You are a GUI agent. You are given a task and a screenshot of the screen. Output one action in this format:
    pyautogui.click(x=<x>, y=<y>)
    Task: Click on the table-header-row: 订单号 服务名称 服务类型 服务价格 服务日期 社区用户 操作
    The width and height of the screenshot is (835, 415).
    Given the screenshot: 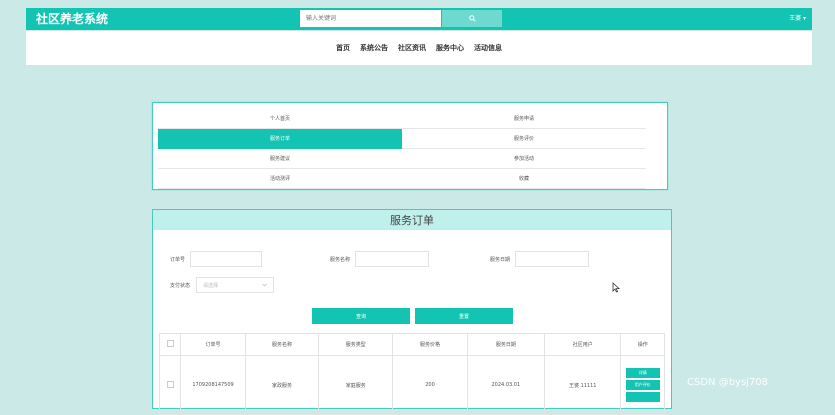 What is the action you would take?
    pyautogui.click(x=411, y=344)
    